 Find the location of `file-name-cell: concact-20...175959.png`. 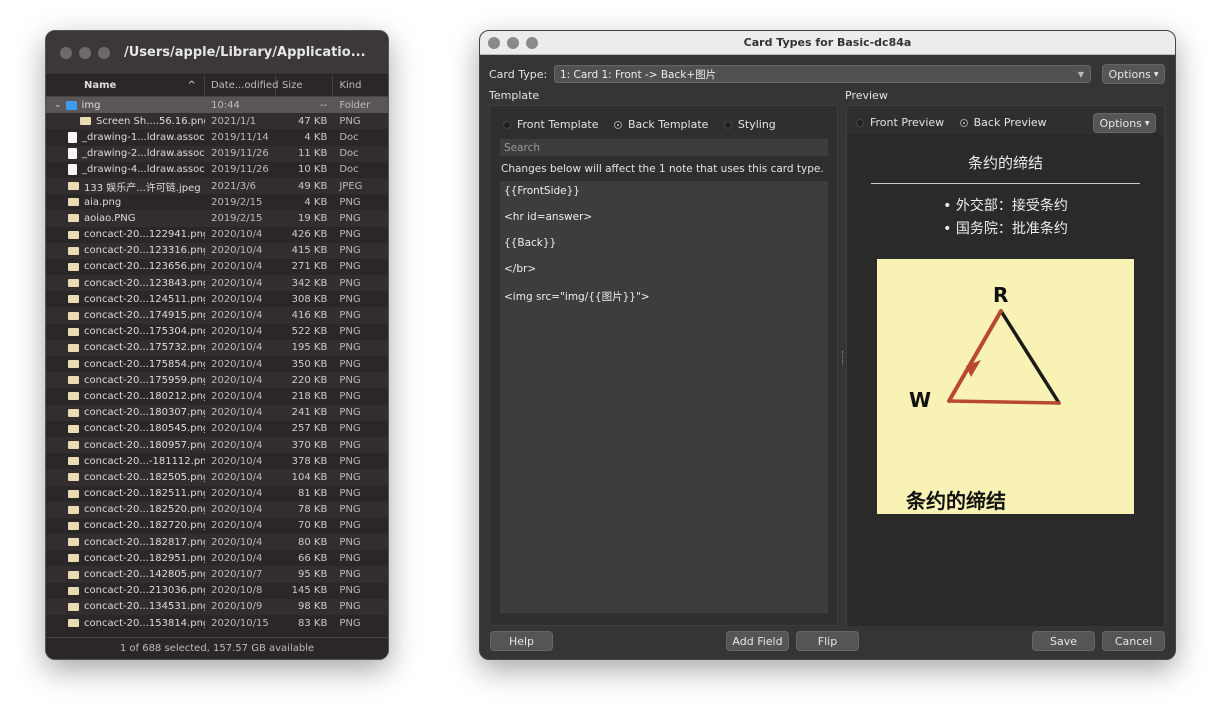

file-name-cell: concact-20...175959.png is located at coordinates (125, 380).